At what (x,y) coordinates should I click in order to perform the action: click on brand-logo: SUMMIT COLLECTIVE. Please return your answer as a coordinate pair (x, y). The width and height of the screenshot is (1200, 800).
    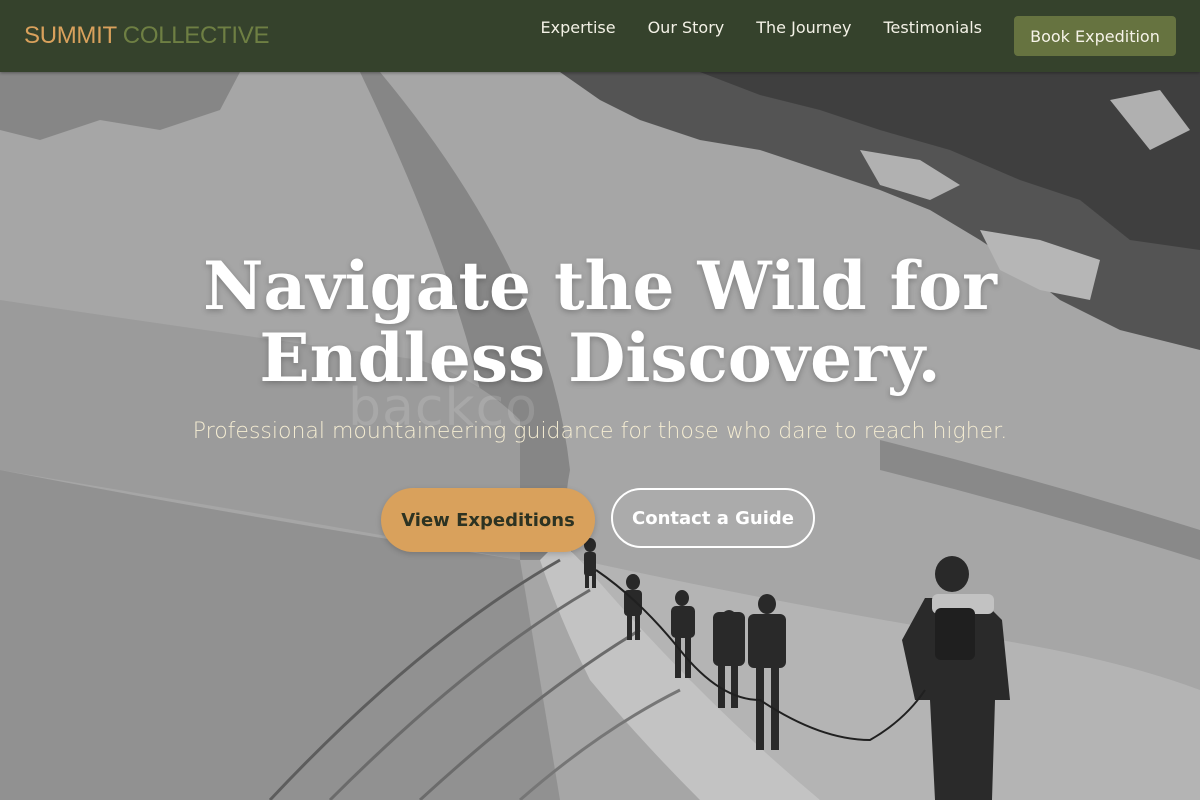
    Looking at the image, I should click on (146, 36).